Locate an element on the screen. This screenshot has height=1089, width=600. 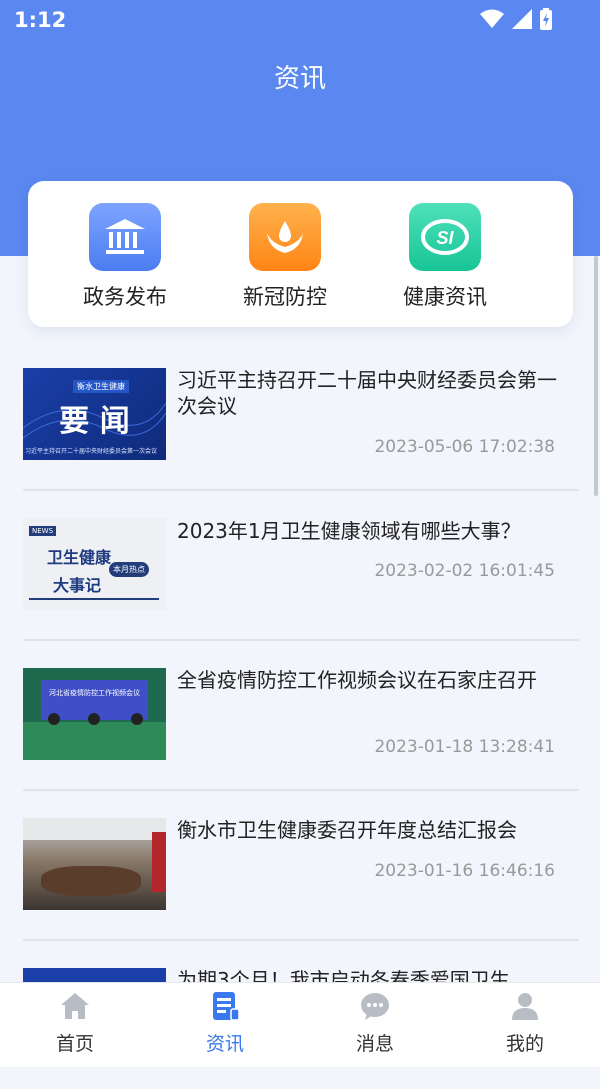
tab-label: 资讯 is located at coordinates (224, 1044).